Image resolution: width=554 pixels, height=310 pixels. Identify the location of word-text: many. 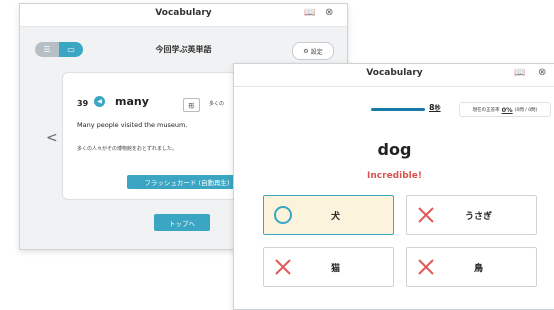
(132, 101).